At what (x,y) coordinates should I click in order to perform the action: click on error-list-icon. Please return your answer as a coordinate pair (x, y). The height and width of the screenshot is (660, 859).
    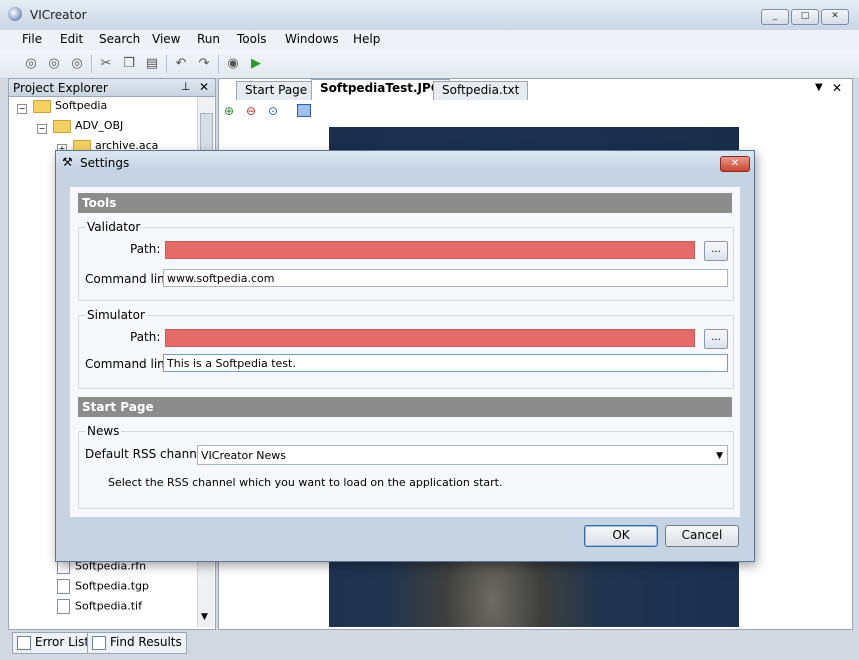
    Looking at the image, I should click on (24, 642).